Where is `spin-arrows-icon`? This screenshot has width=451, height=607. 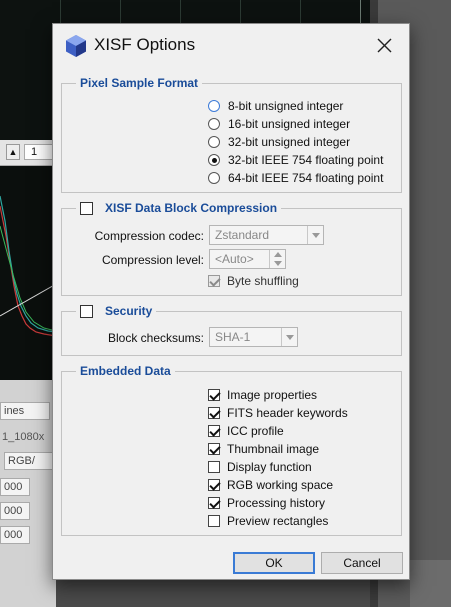 spin-arrows-icon is located at coordinates (277, 259).